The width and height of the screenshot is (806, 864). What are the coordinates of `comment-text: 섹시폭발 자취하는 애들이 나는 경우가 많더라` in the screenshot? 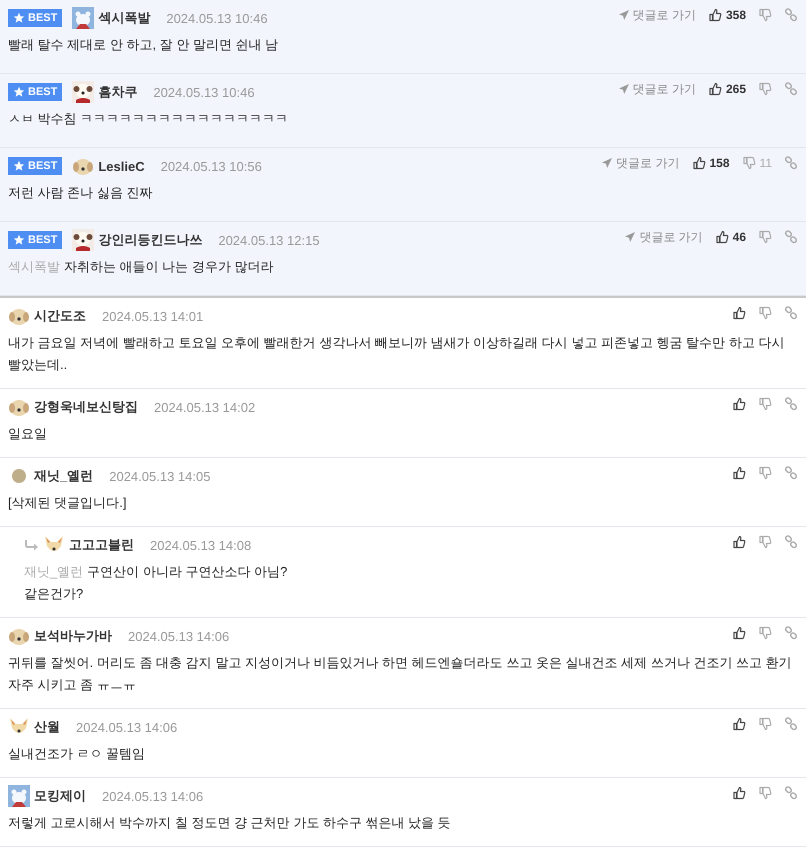 It's located at (141, 267).